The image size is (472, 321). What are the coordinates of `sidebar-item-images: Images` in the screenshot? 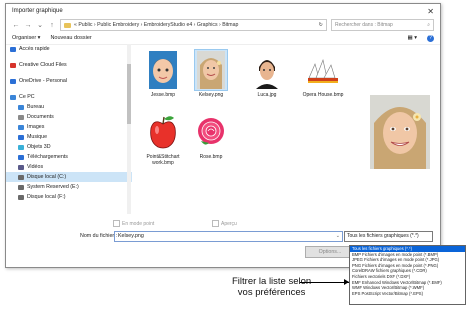 It's located at (69, 127).